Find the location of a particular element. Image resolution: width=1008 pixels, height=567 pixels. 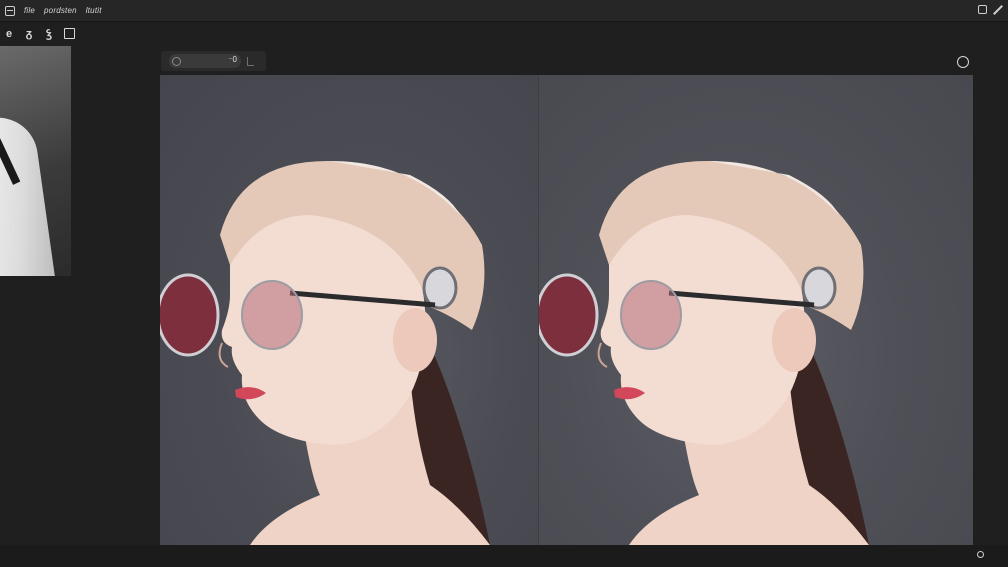

status-icon is located at coordinates (980, 554).